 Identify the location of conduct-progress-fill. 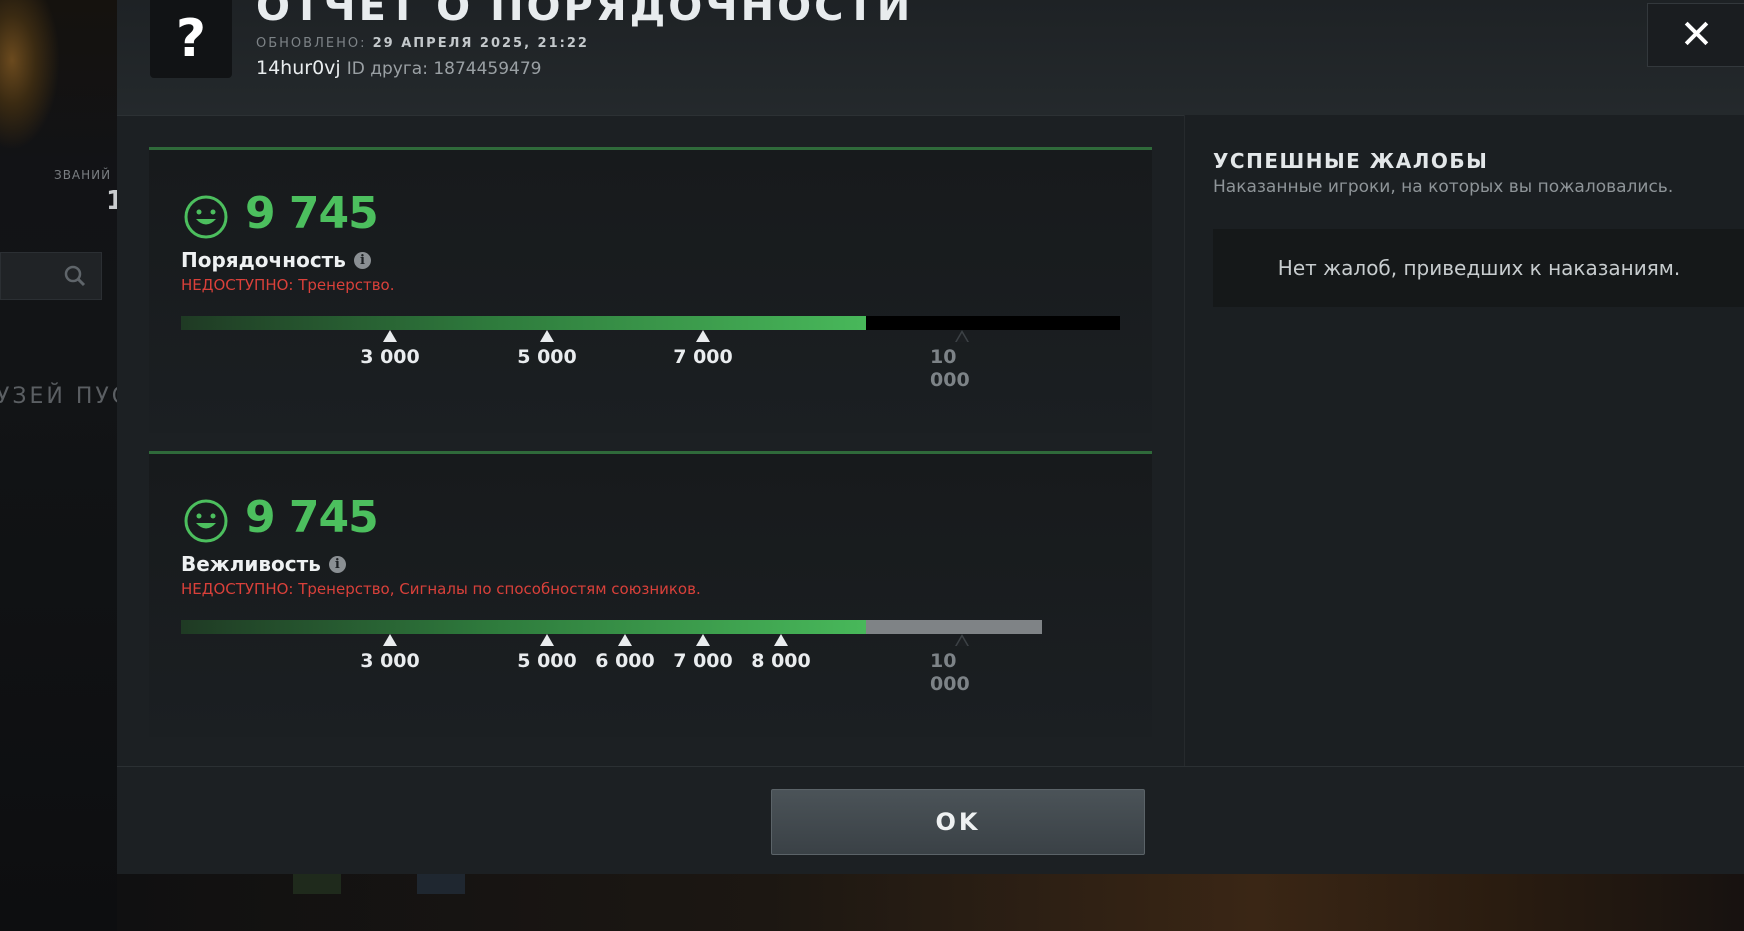
(523, 323).